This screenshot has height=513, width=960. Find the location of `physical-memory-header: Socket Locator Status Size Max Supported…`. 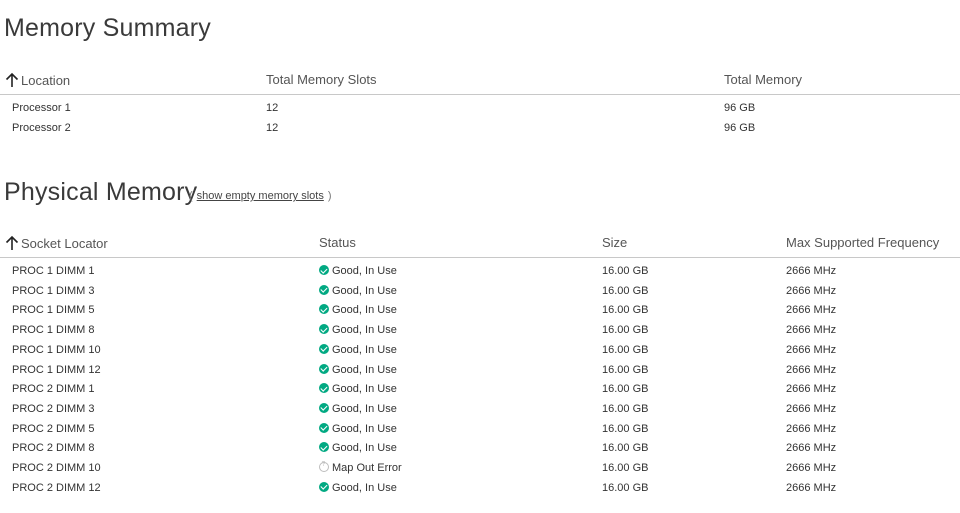

physical-memory-header: Socket Locator Status Size Max Supported… is located at coordinates (480, 244).